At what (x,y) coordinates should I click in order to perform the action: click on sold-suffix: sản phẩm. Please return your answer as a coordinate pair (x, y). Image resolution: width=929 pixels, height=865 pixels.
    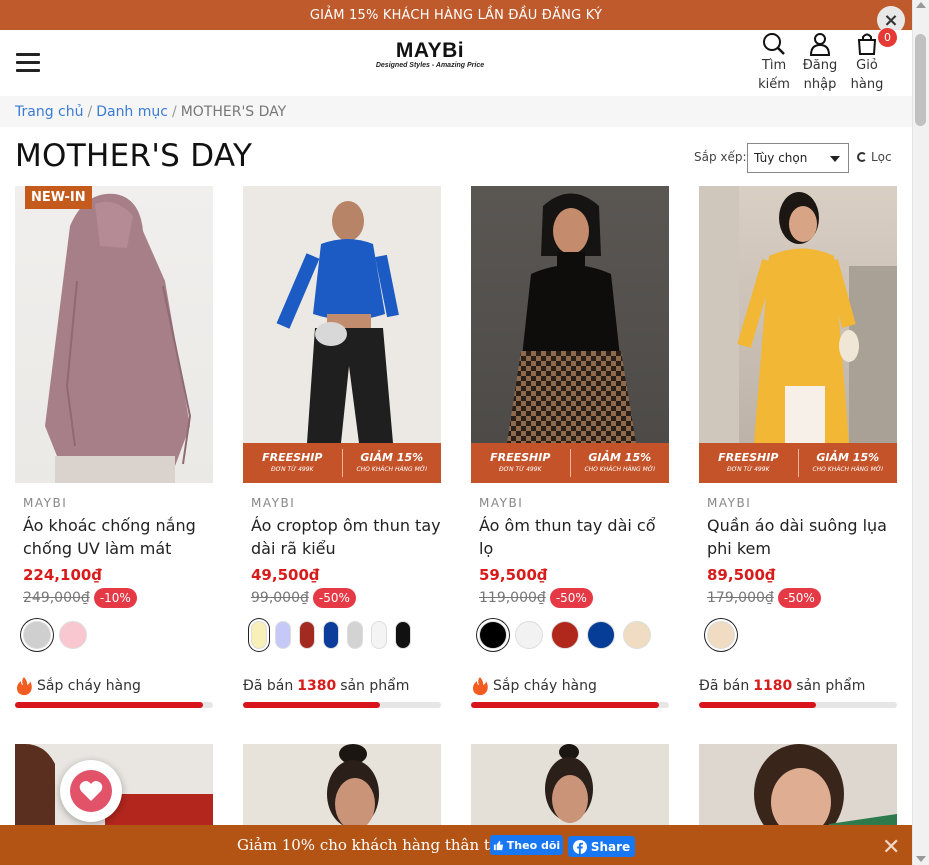
    Looking at the image, I should click on (375, 686).